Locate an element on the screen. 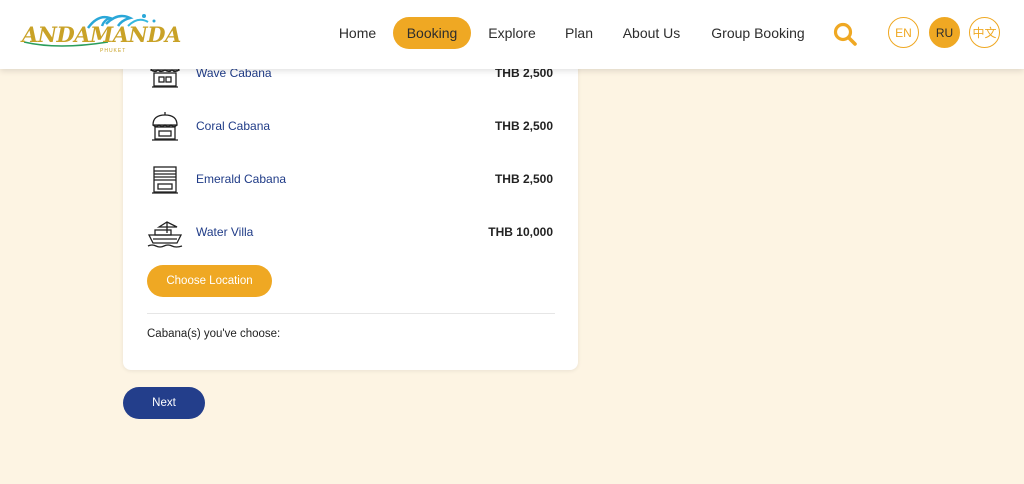  choose-location-button: Choose Location is located at coordinates (209, 281).